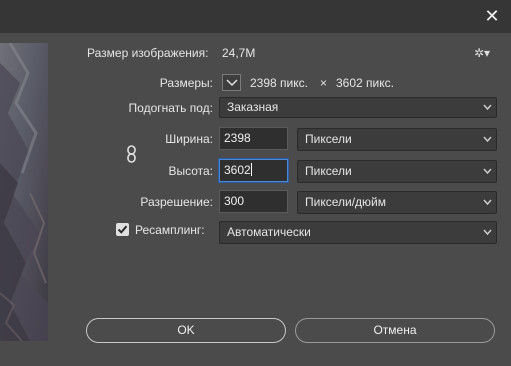 The image size is (511, 366). I want to click on image-preview, so click(24, 192).